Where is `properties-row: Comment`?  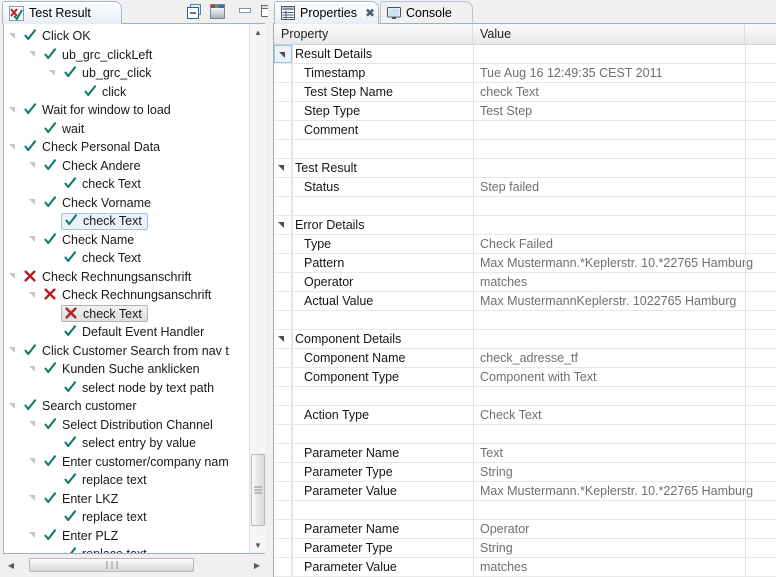 properties-row: Comment is located at coordinates (525, 130).